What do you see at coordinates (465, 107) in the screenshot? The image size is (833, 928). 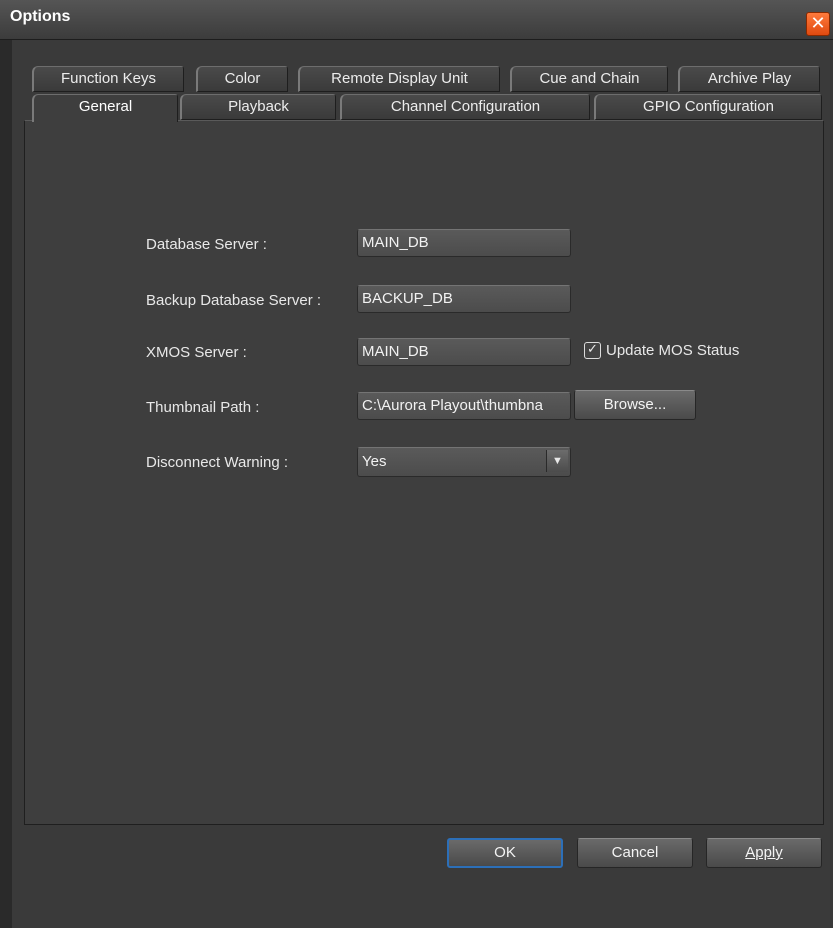 I see `tab-channel-configuration: Channel Configuration` at bounding box center [465, 107].